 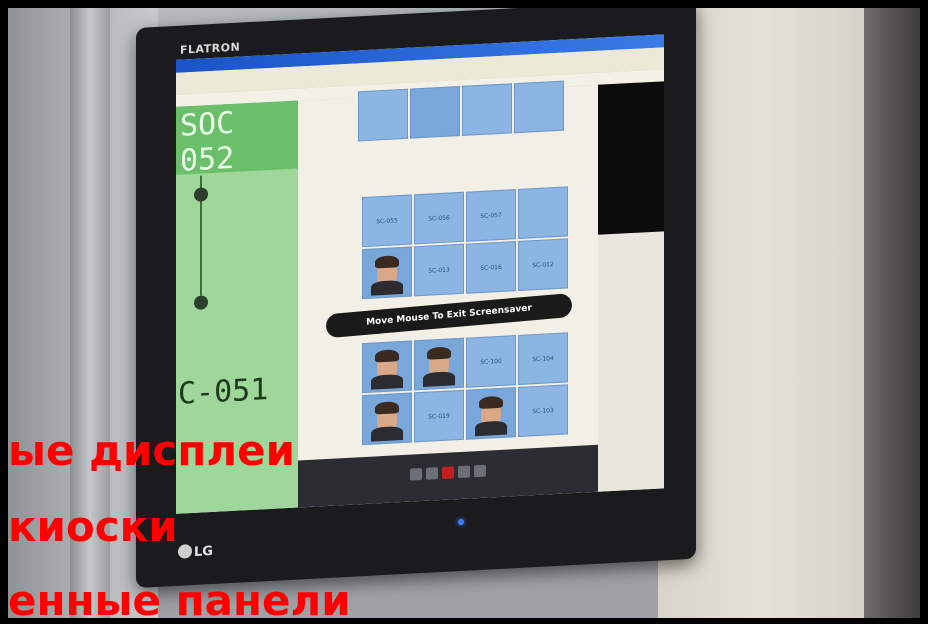 What do you see at coordinates (152, 450) in the screenshot?
I see `overlay-line-1: ые дисплеи` at bounding box center [152, 450].